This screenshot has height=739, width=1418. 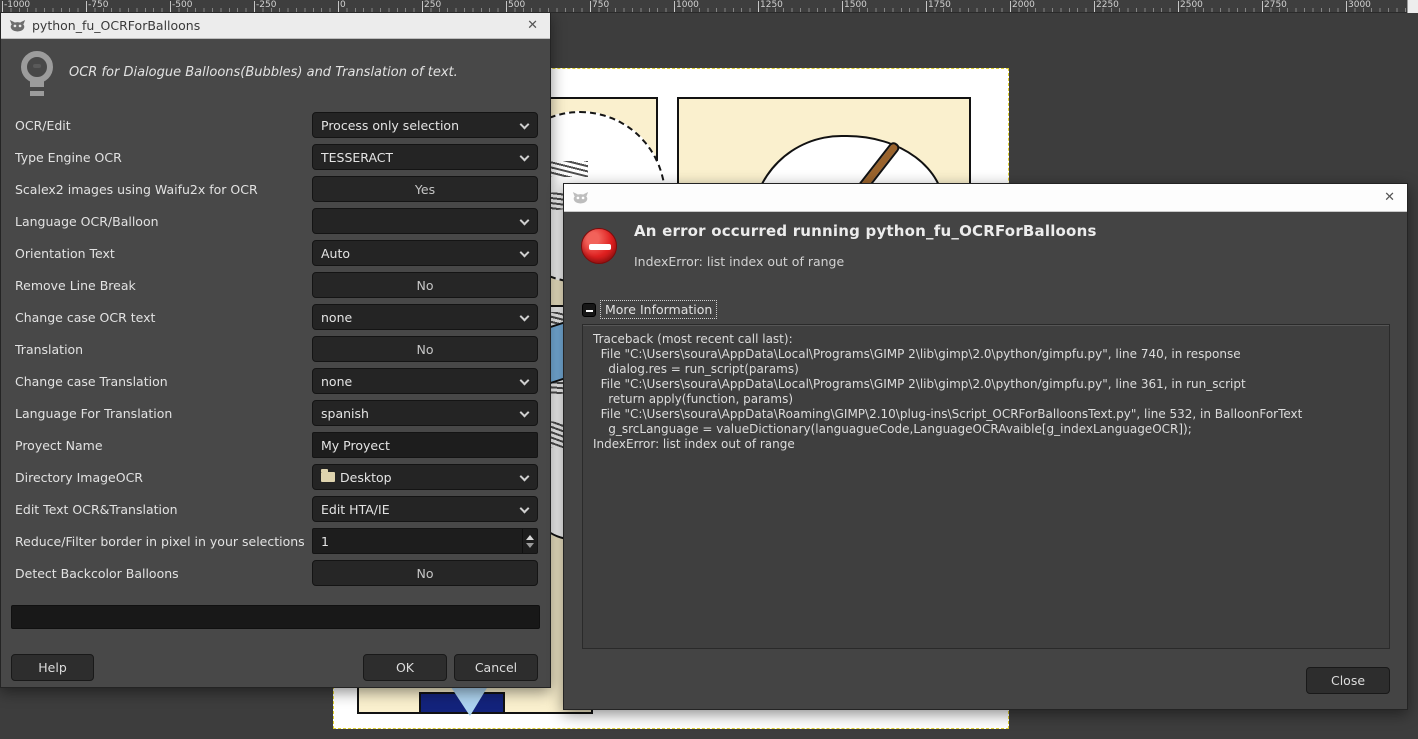 I want to click on spin-down-icon, so click(x=530, y=545).